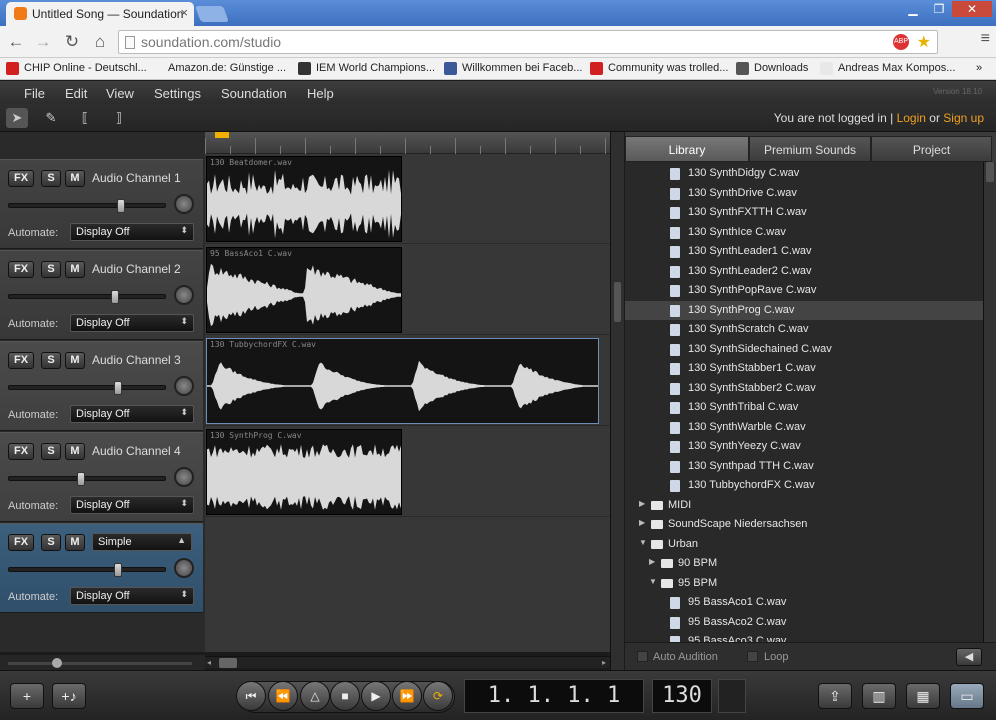 Image resolution: width=996 pixels, height=720 pixels. Describe the element at coordinates (184, 12) in the screenshot. I see `tab-close-icon: ×` at that location.